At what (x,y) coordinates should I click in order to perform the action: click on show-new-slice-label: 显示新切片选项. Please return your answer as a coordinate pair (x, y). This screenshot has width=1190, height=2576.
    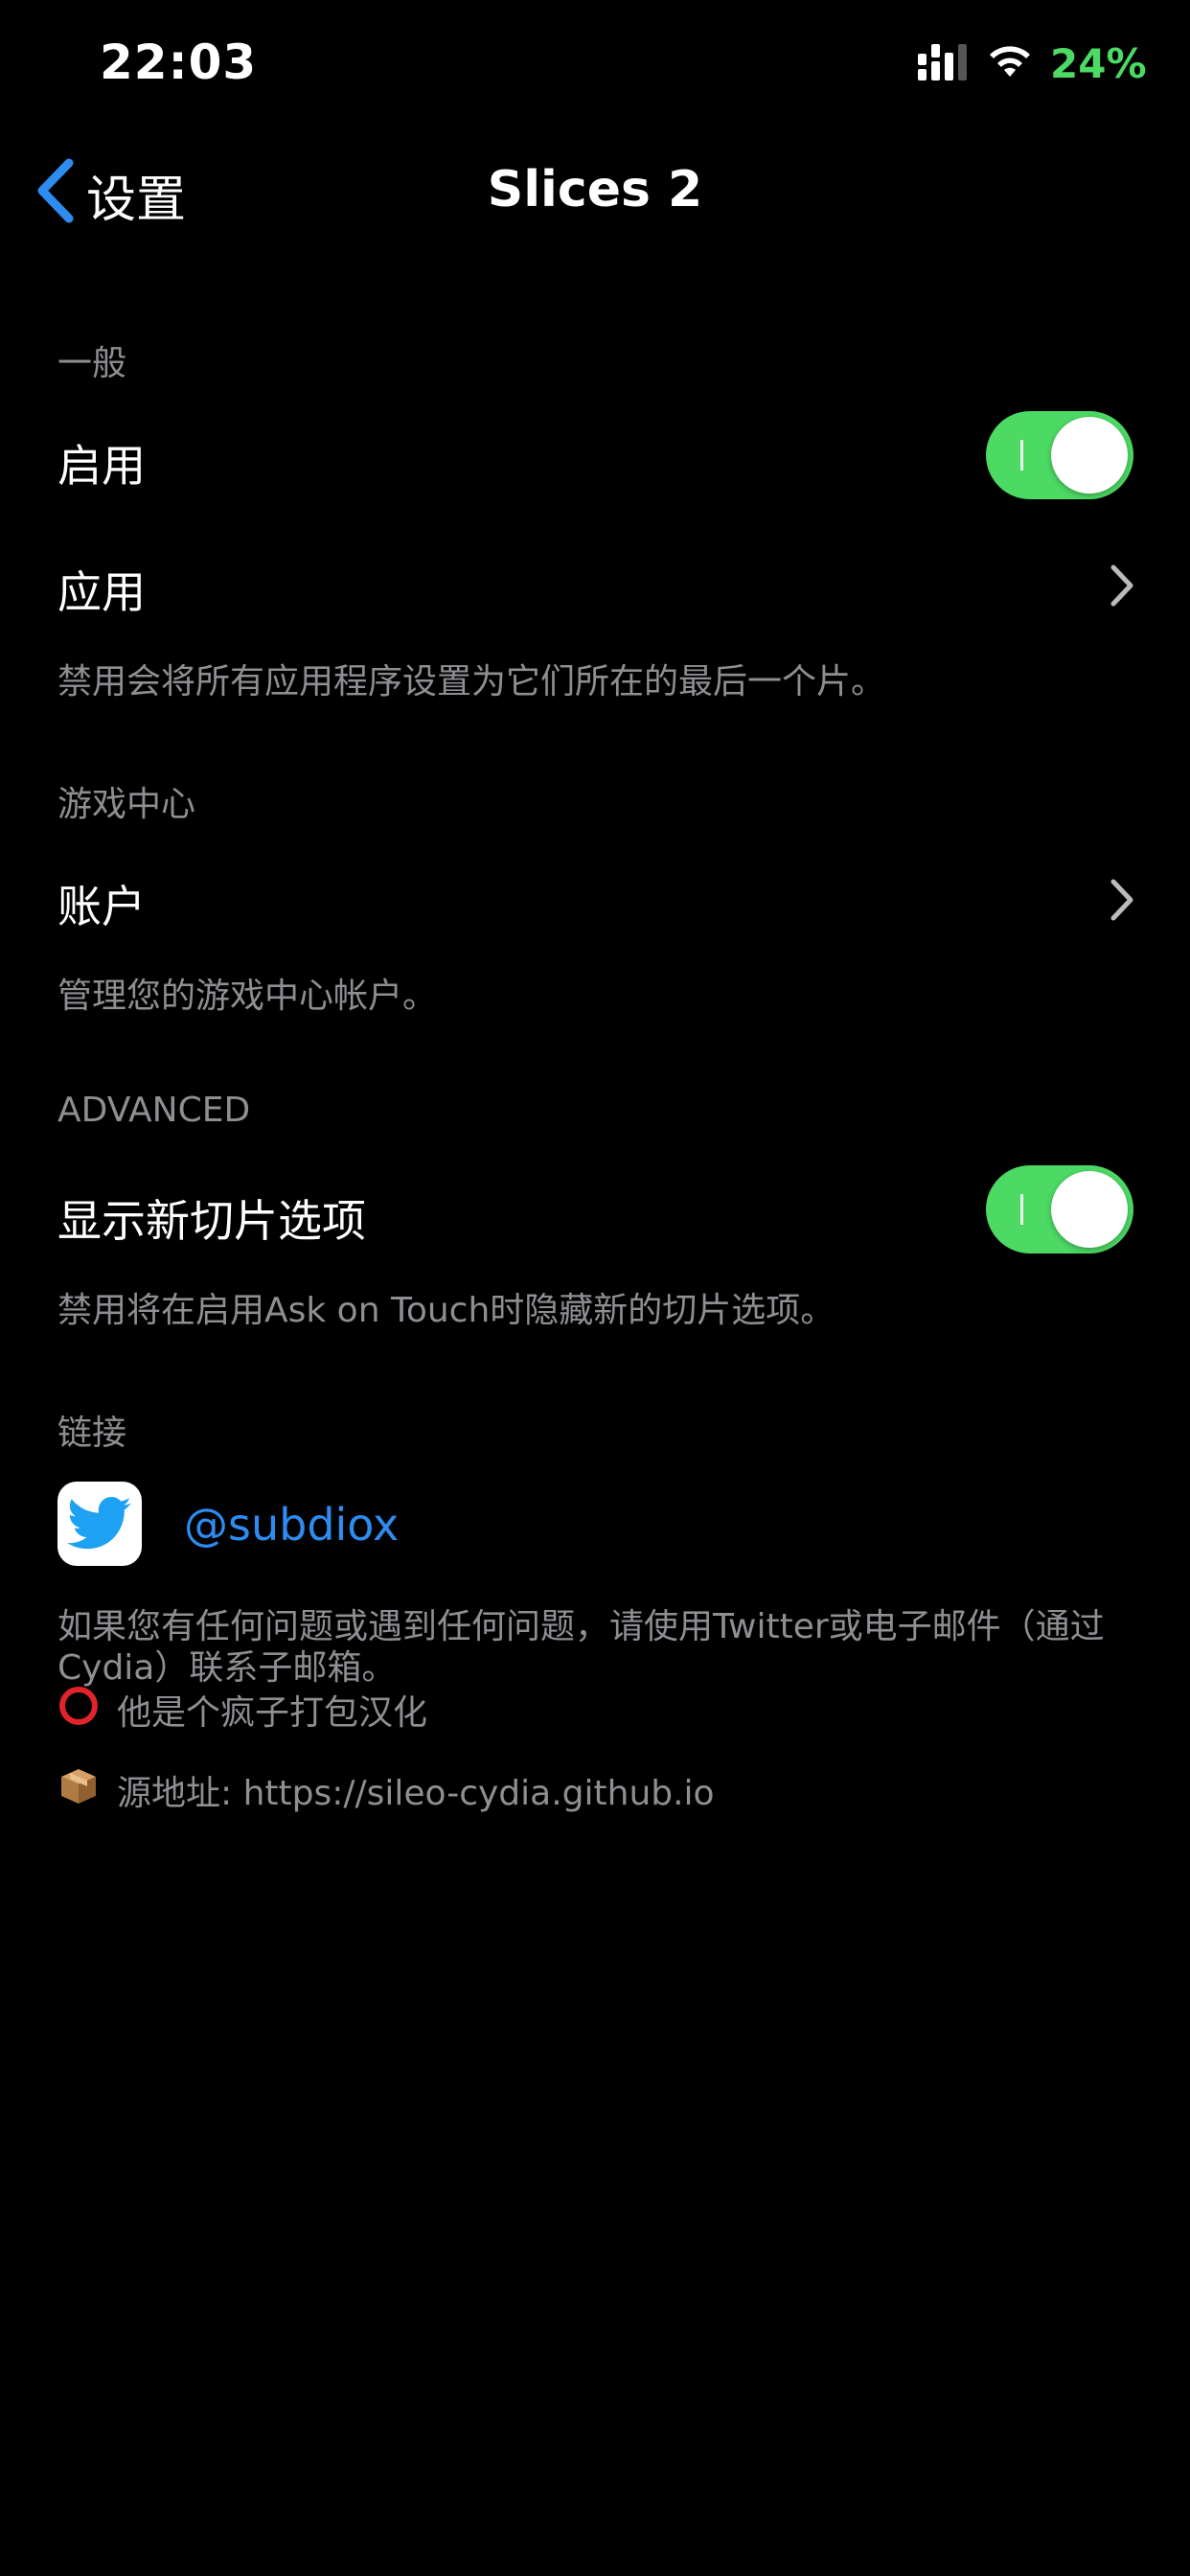
    Looking at the image, I should click on (212, 1221).